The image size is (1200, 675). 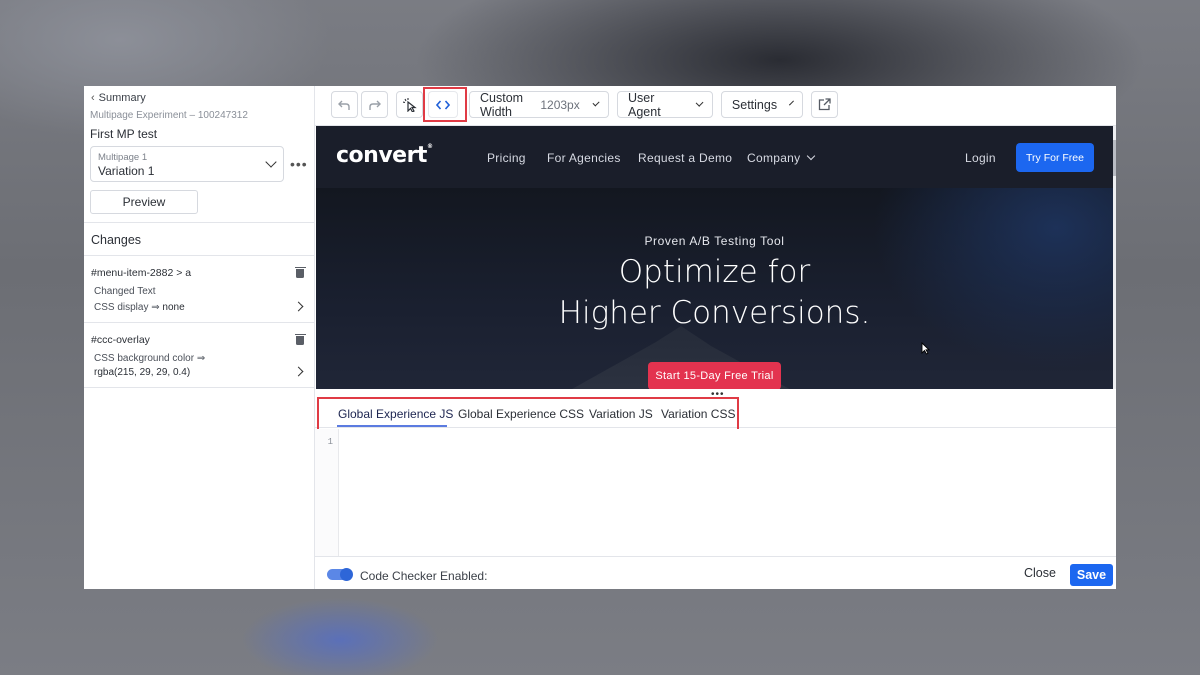 What do you see at coordinates (644, 104) in the screenshot?
I see `user-agent-label: User Agent` at bounding box center [644, 104].